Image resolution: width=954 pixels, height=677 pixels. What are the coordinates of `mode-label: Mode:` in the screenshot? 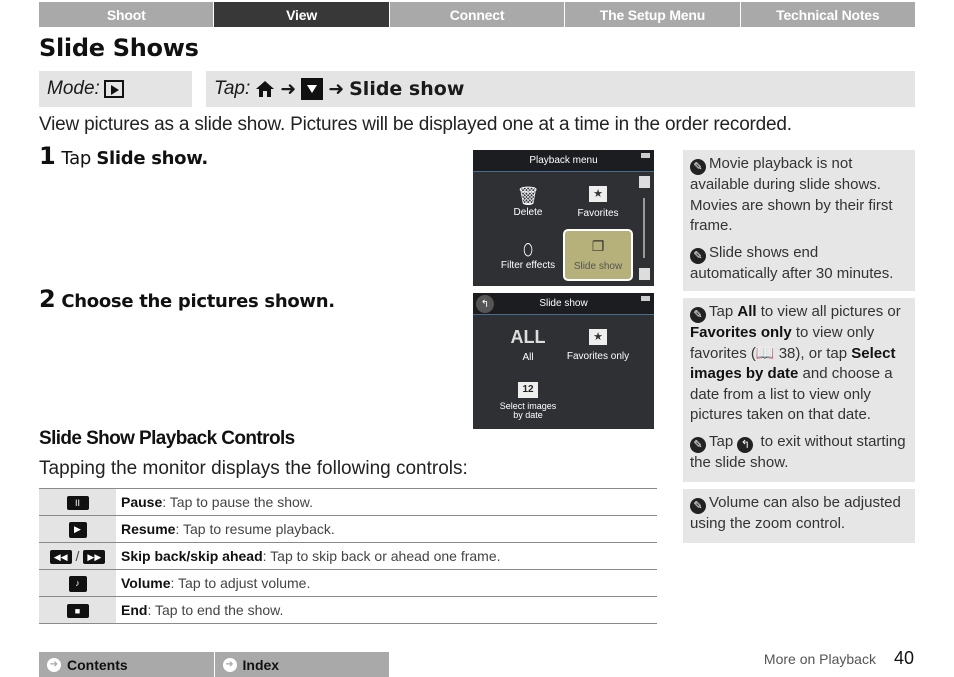 It's located at (73, 88).